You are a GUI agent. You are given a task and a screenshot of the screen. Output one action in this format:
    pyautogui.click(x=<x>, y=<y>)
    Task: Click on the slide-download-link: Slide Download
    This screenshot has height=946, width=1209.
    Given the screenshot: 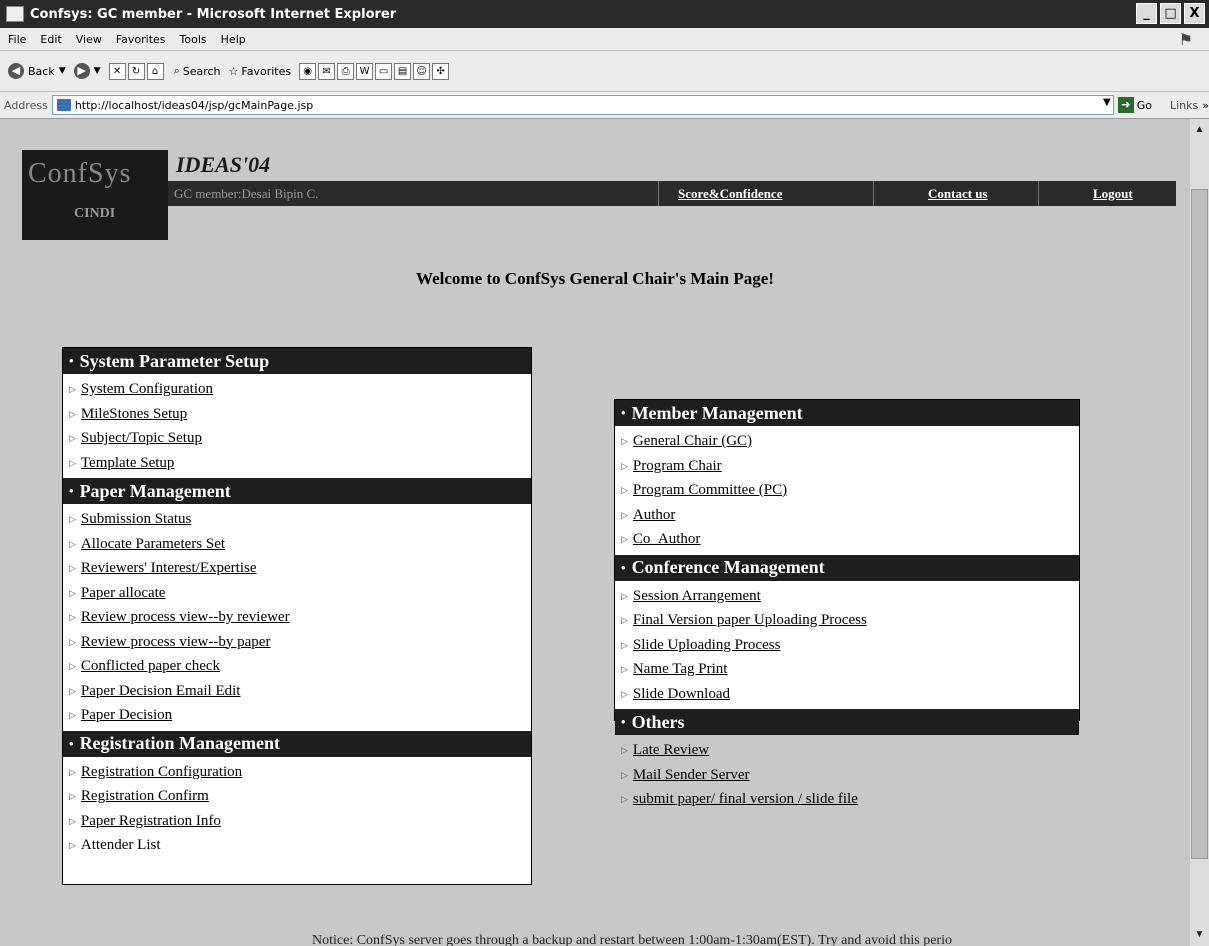 What is the action you would take?
    pyautogui.click(x=681, y=694)
    